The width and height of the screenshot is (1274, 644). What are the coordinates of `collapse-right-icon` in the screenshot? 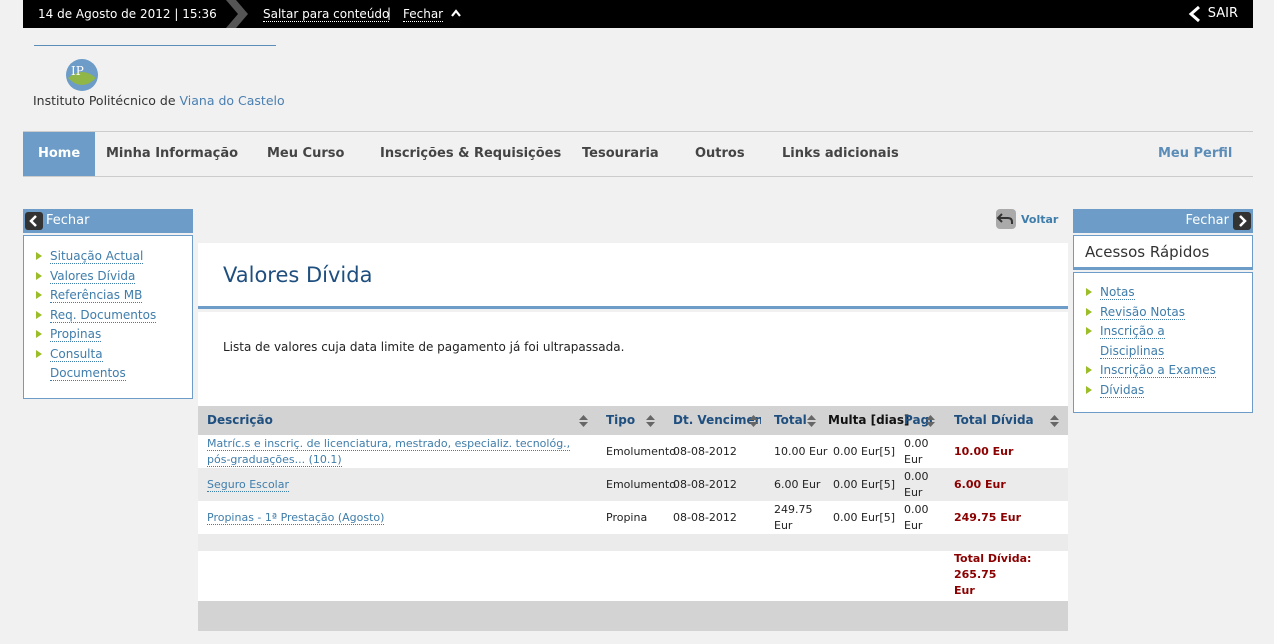 It's located at (1242, 221).